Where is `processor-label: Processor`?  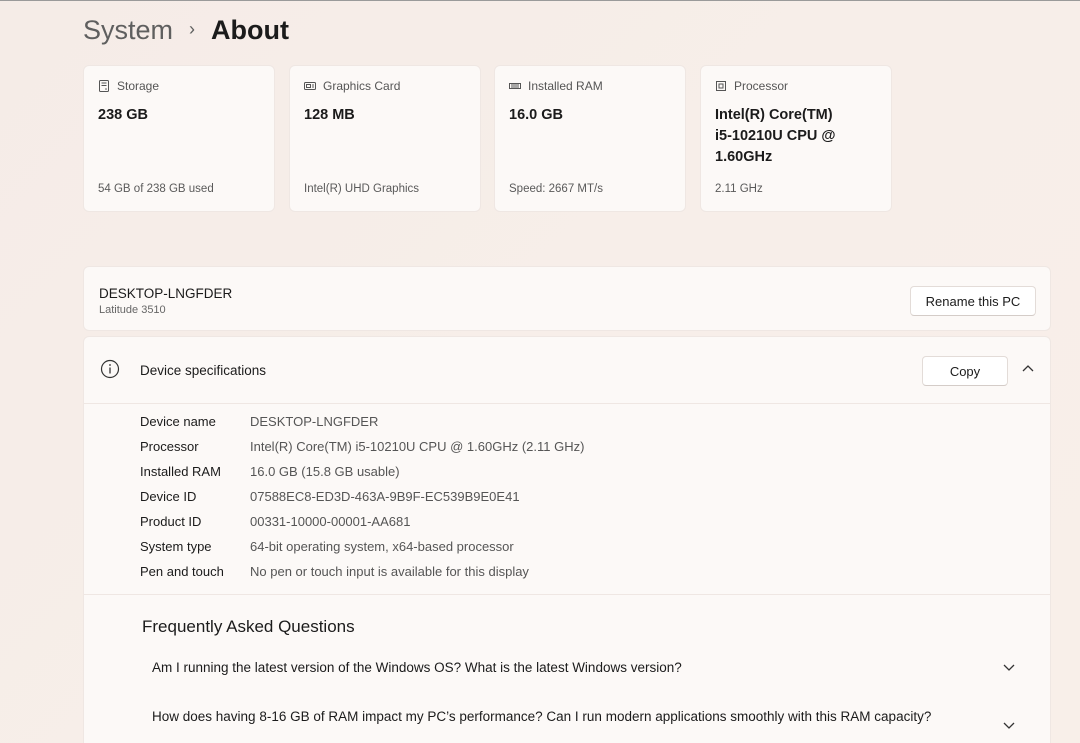
processor-label: Processor is located at coordinates (761, 86).